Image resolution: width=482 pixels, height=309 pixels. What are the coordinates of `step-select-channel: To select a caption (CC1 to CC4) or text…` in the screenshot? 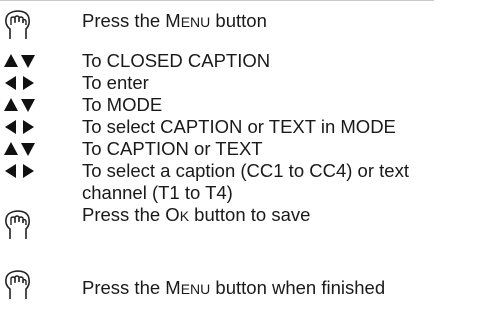 It's located at (241, 182).